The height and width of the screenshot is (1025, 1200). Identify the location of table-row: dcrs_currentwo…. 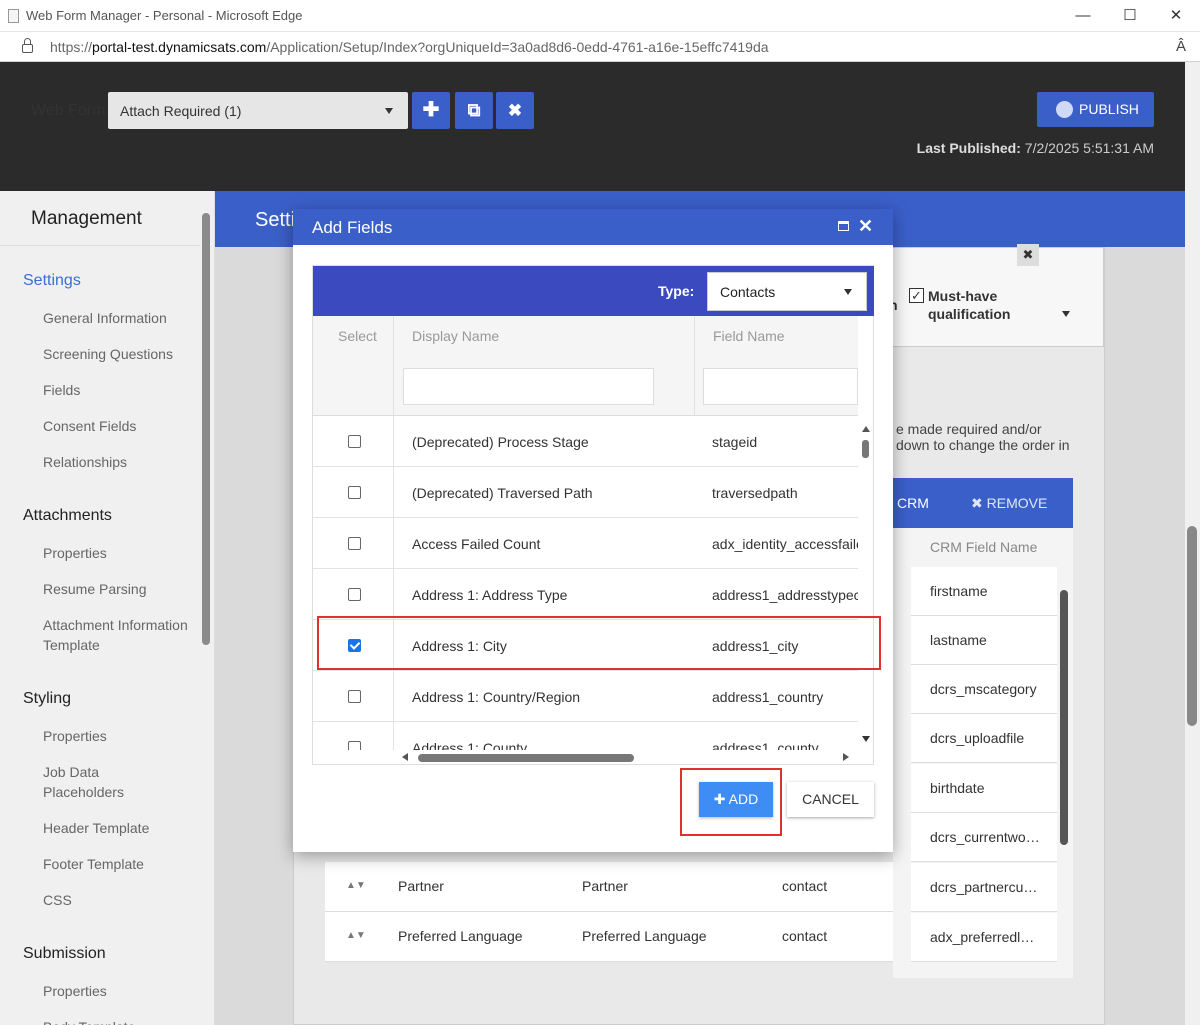
(984, 837).